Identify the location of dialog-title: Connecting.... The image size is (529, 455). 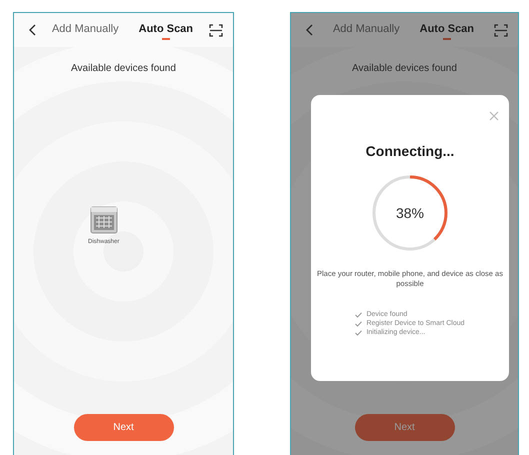
(410, 151).